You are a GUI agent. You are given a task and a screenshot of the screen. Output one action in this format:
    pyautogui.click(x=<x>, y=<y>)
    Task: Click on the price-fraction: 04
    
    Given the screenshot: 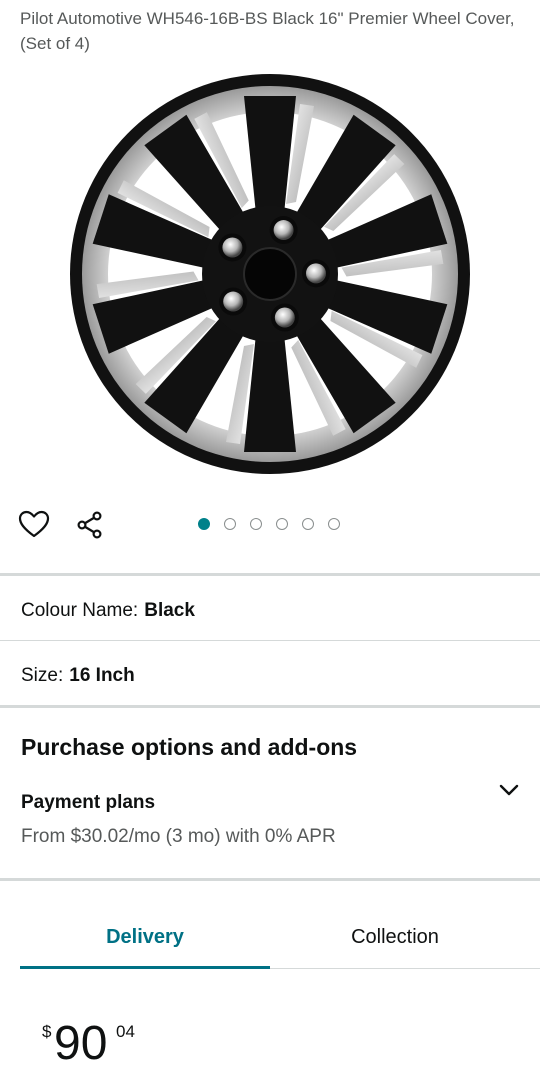 What is the action you would take?
    pyautogui.click(x=125, y=1031)
    